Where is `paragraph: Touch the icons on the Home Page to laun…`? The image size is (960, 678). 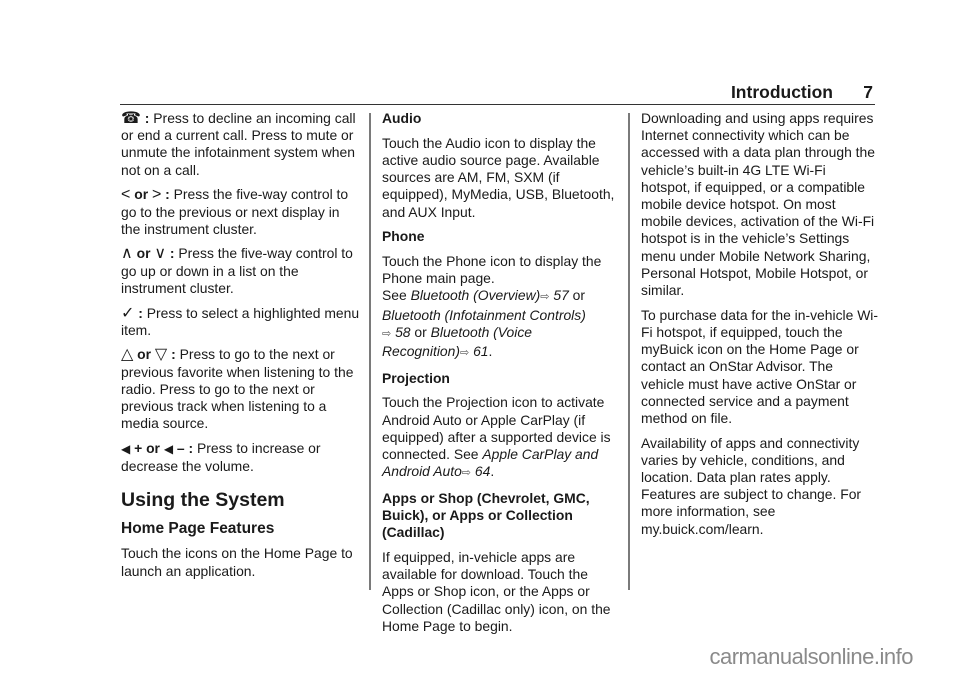
paragraph: Touch the icons on the Home Page to laun… is located at coordinates (237, 562).